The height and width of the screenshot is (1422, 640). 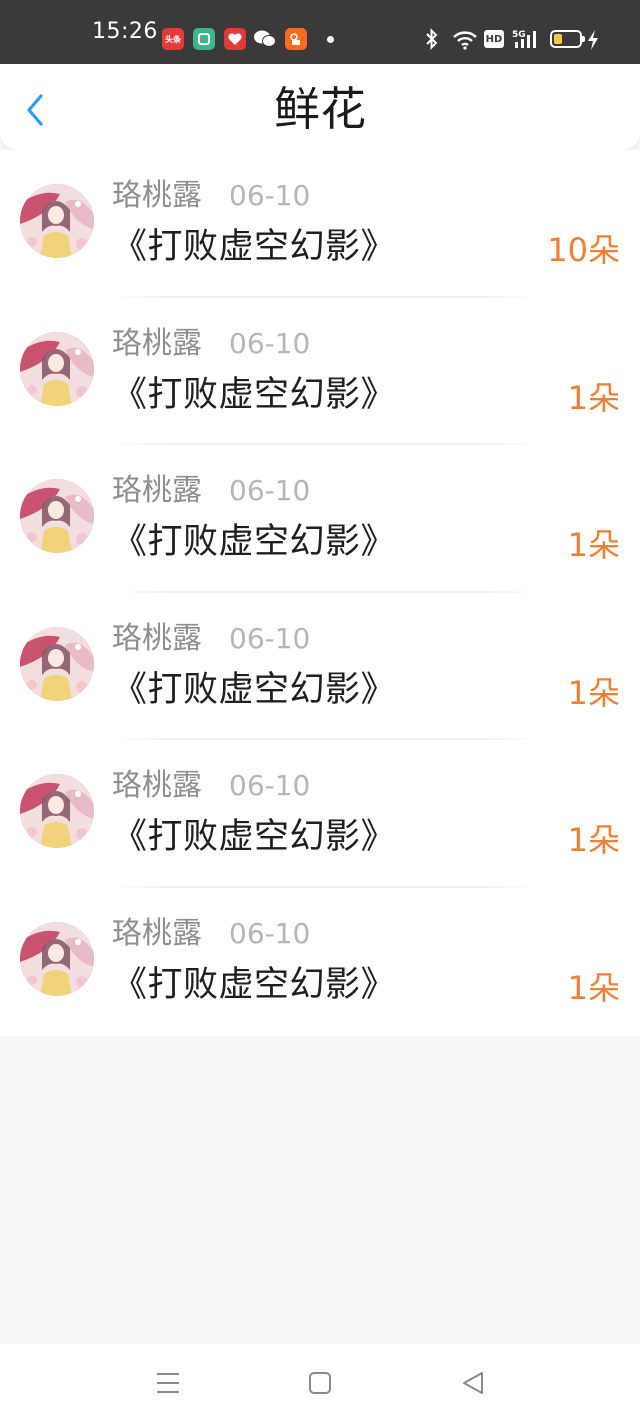 I want to click on flower-amount: 10朵, so click(x=583, y=250).